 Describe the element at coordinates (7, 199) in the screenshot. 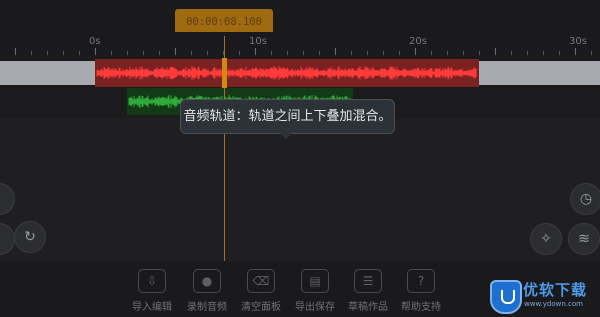

I see `side-button-left-top` at that location.